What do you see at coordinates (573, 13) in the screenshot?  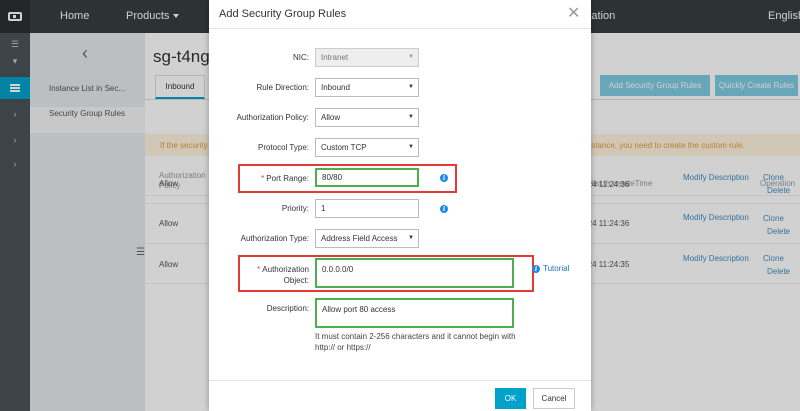 I see `close-icon: ✕` at bounding box center [573, 13].